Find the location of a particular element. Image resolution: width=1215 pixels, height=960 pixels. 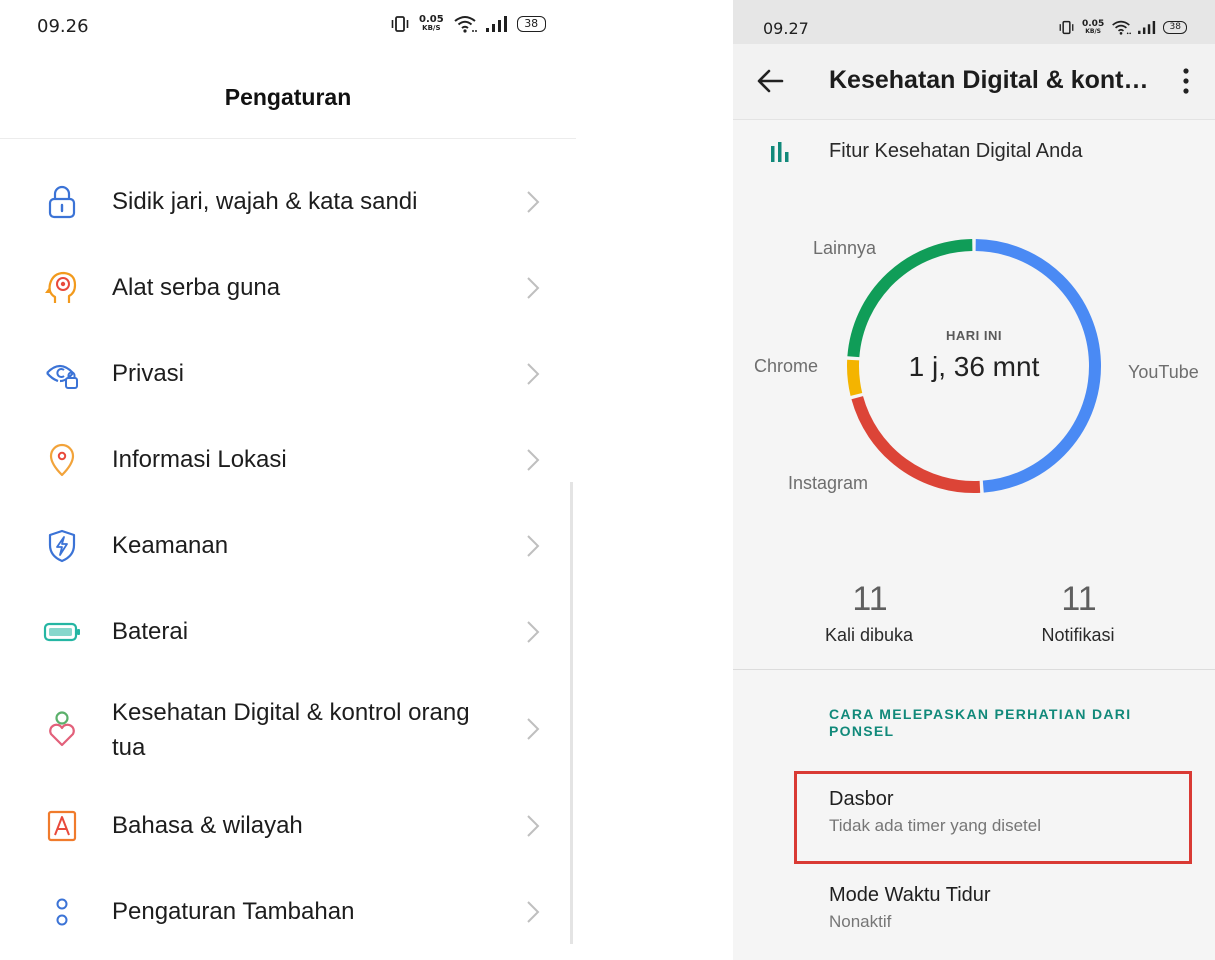

settings-item-security: Keamanan is located at coordinates (288, 546).